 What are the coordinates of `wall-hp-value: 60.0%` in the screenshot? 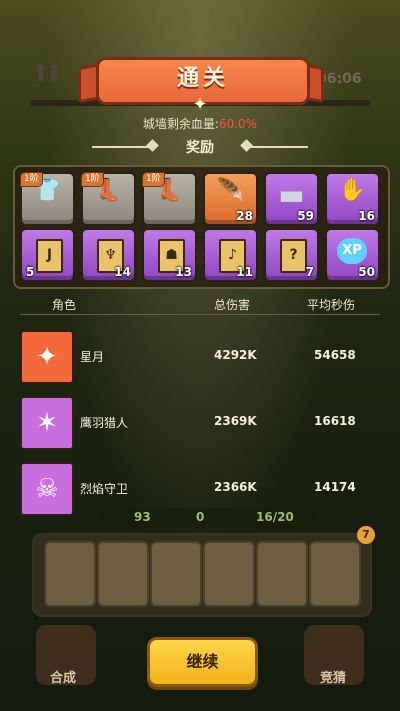 It's located at (238, 124).